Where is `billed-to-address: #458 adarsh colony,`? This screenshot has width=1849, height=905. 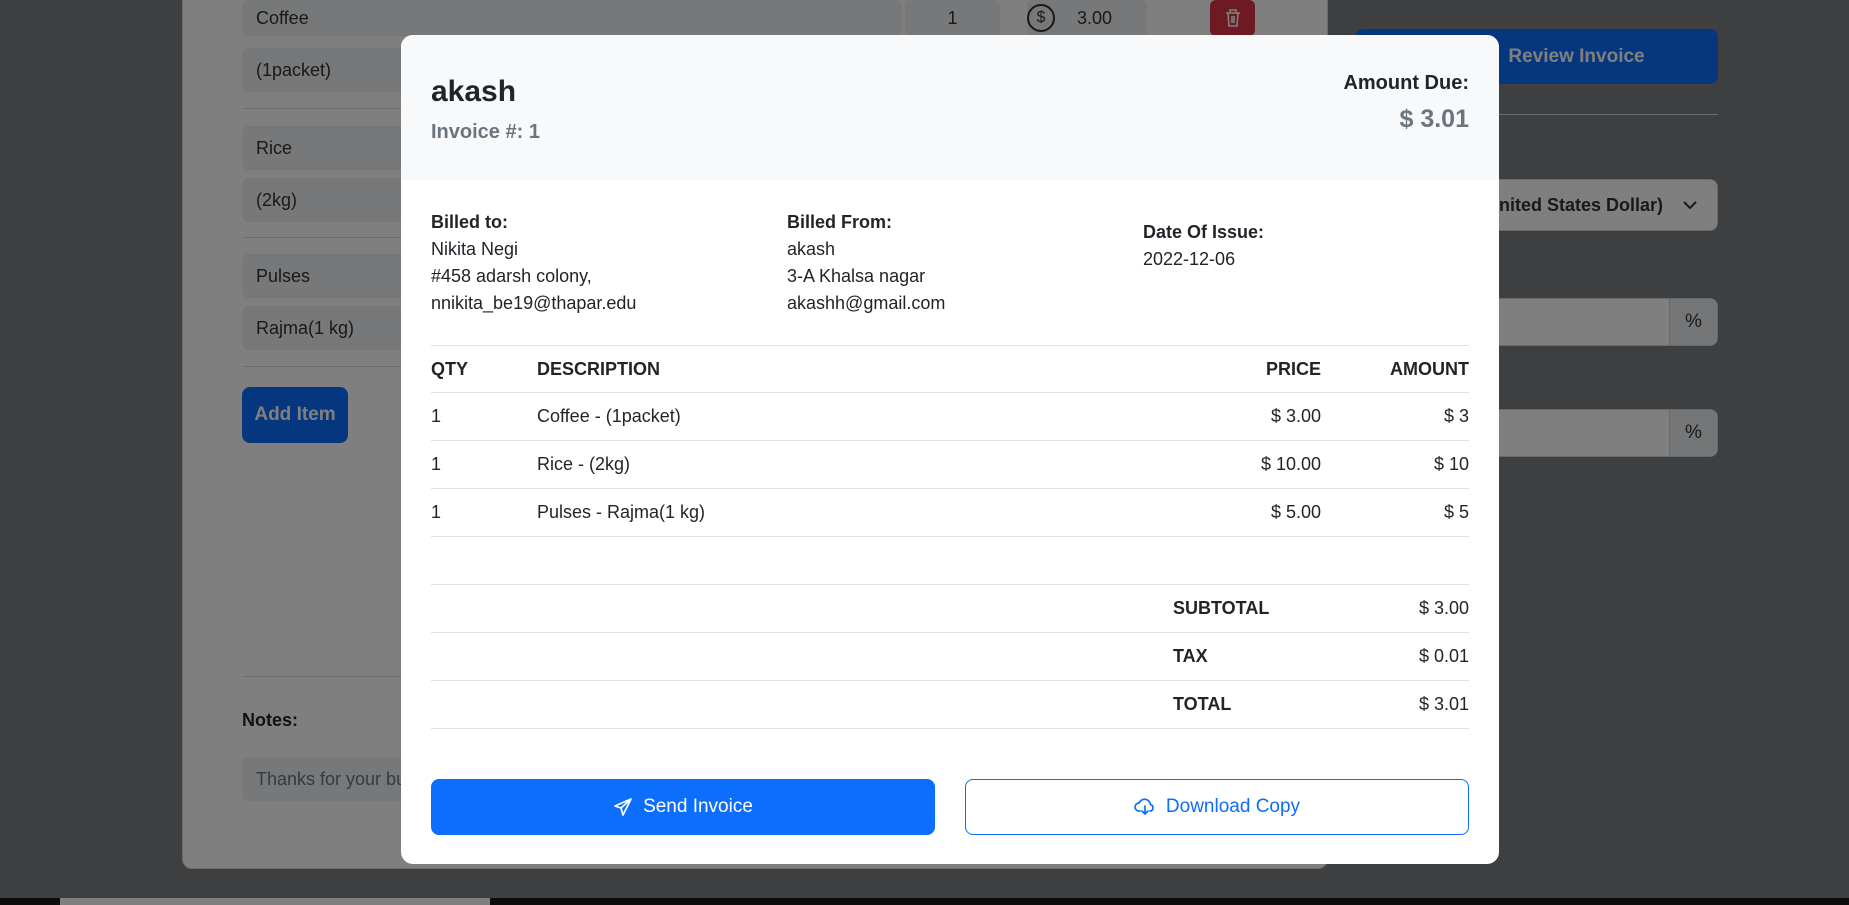
billed-to-address: #458 adarsh colony, is located at coordinates (511, 276).